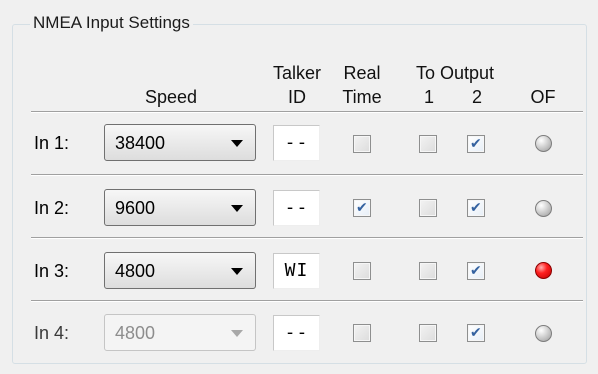 This screenshot has height=374, width=598. Describe the element at coordinates (296, 271) in the screenshot. I see `talker-id-field: WI` at that location.